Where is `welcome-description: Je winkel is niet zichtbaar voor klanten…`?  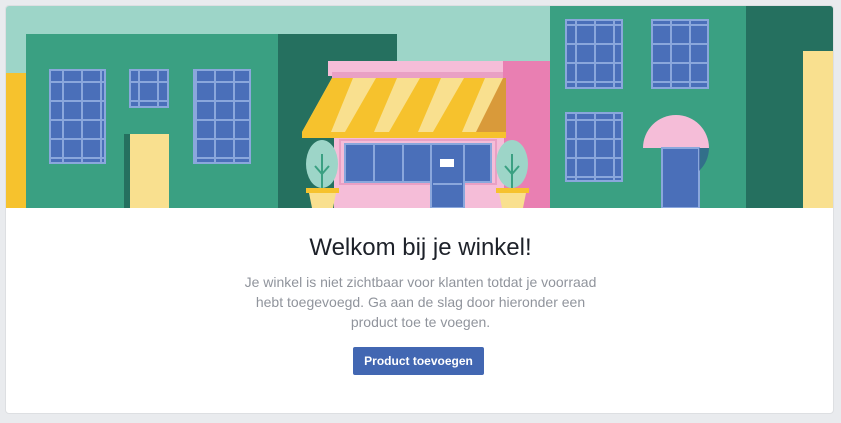
welcome-description: Je winkel is niet zichtbaar voor klanten… is located at coordinates (420, 302).